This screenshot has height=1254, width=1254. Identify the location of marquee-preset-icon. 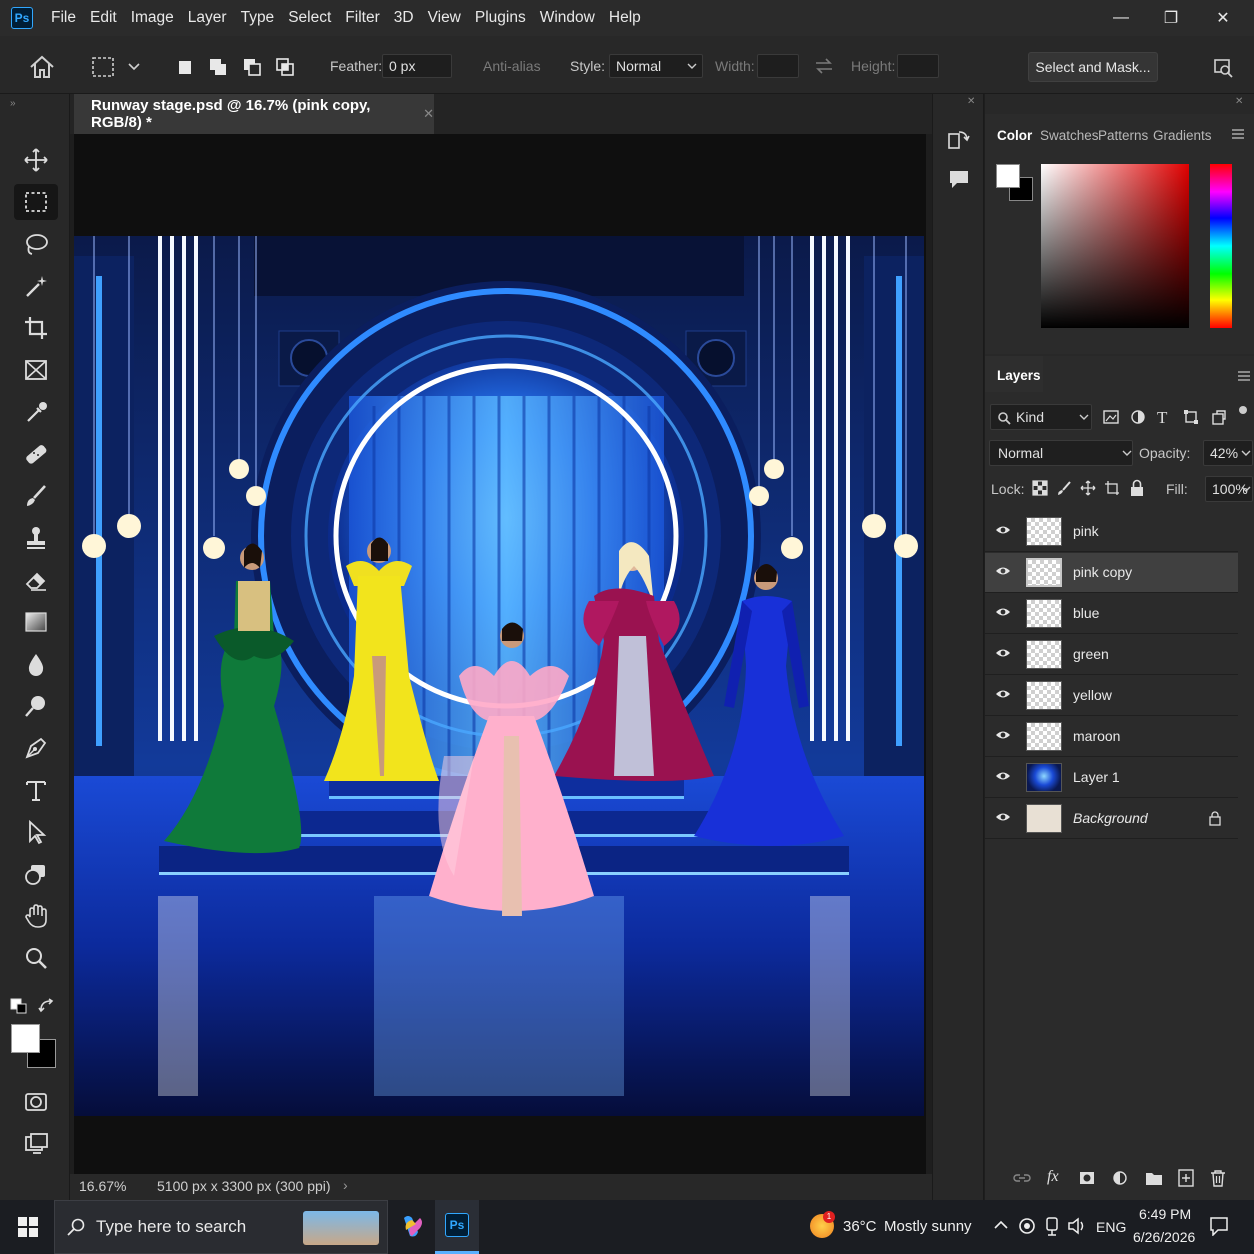
(103, 67).